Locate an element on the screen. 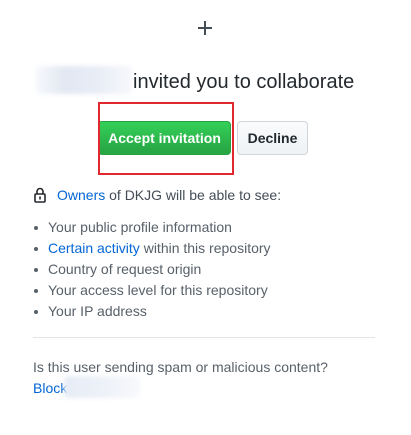  permission-item-country: Country of request origin is located at coordinates (152, 269).